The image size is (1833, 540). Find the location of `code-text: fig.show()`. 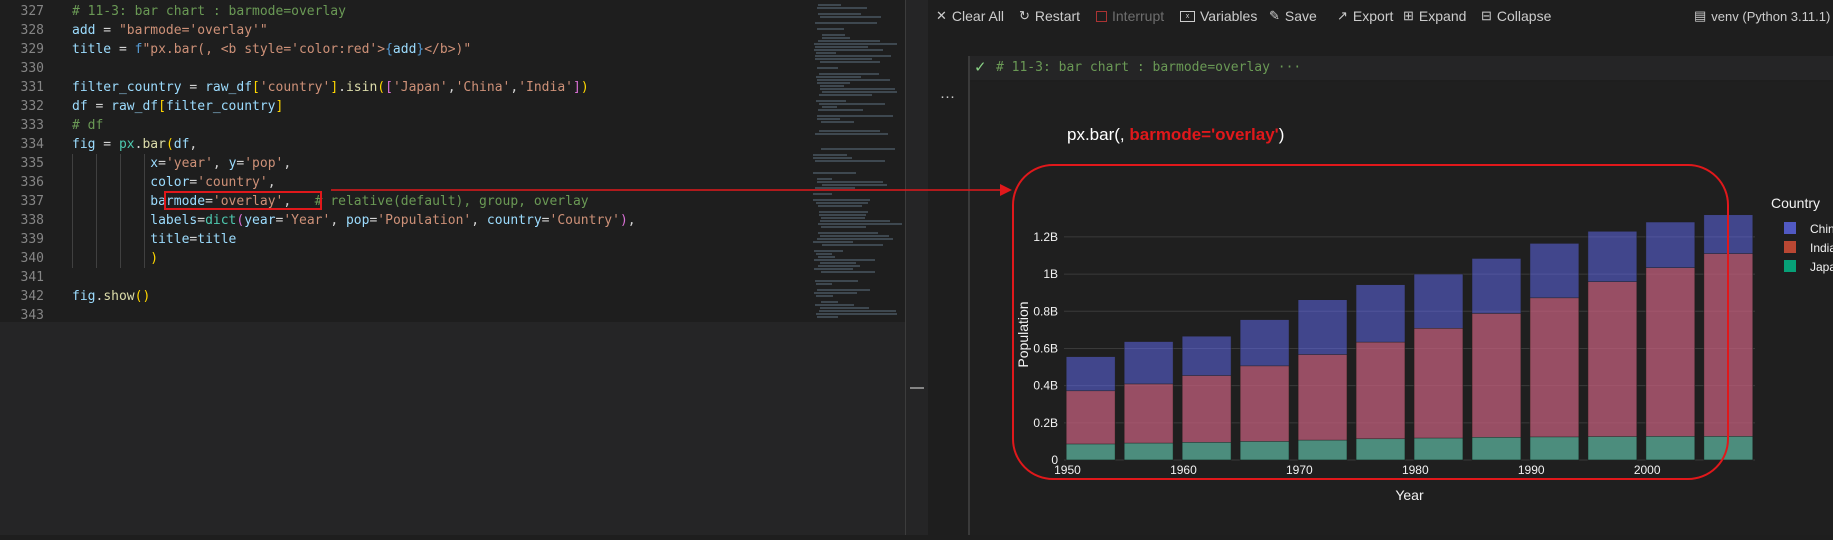

code-text: fig.show() is located at coordinates (111, 296).